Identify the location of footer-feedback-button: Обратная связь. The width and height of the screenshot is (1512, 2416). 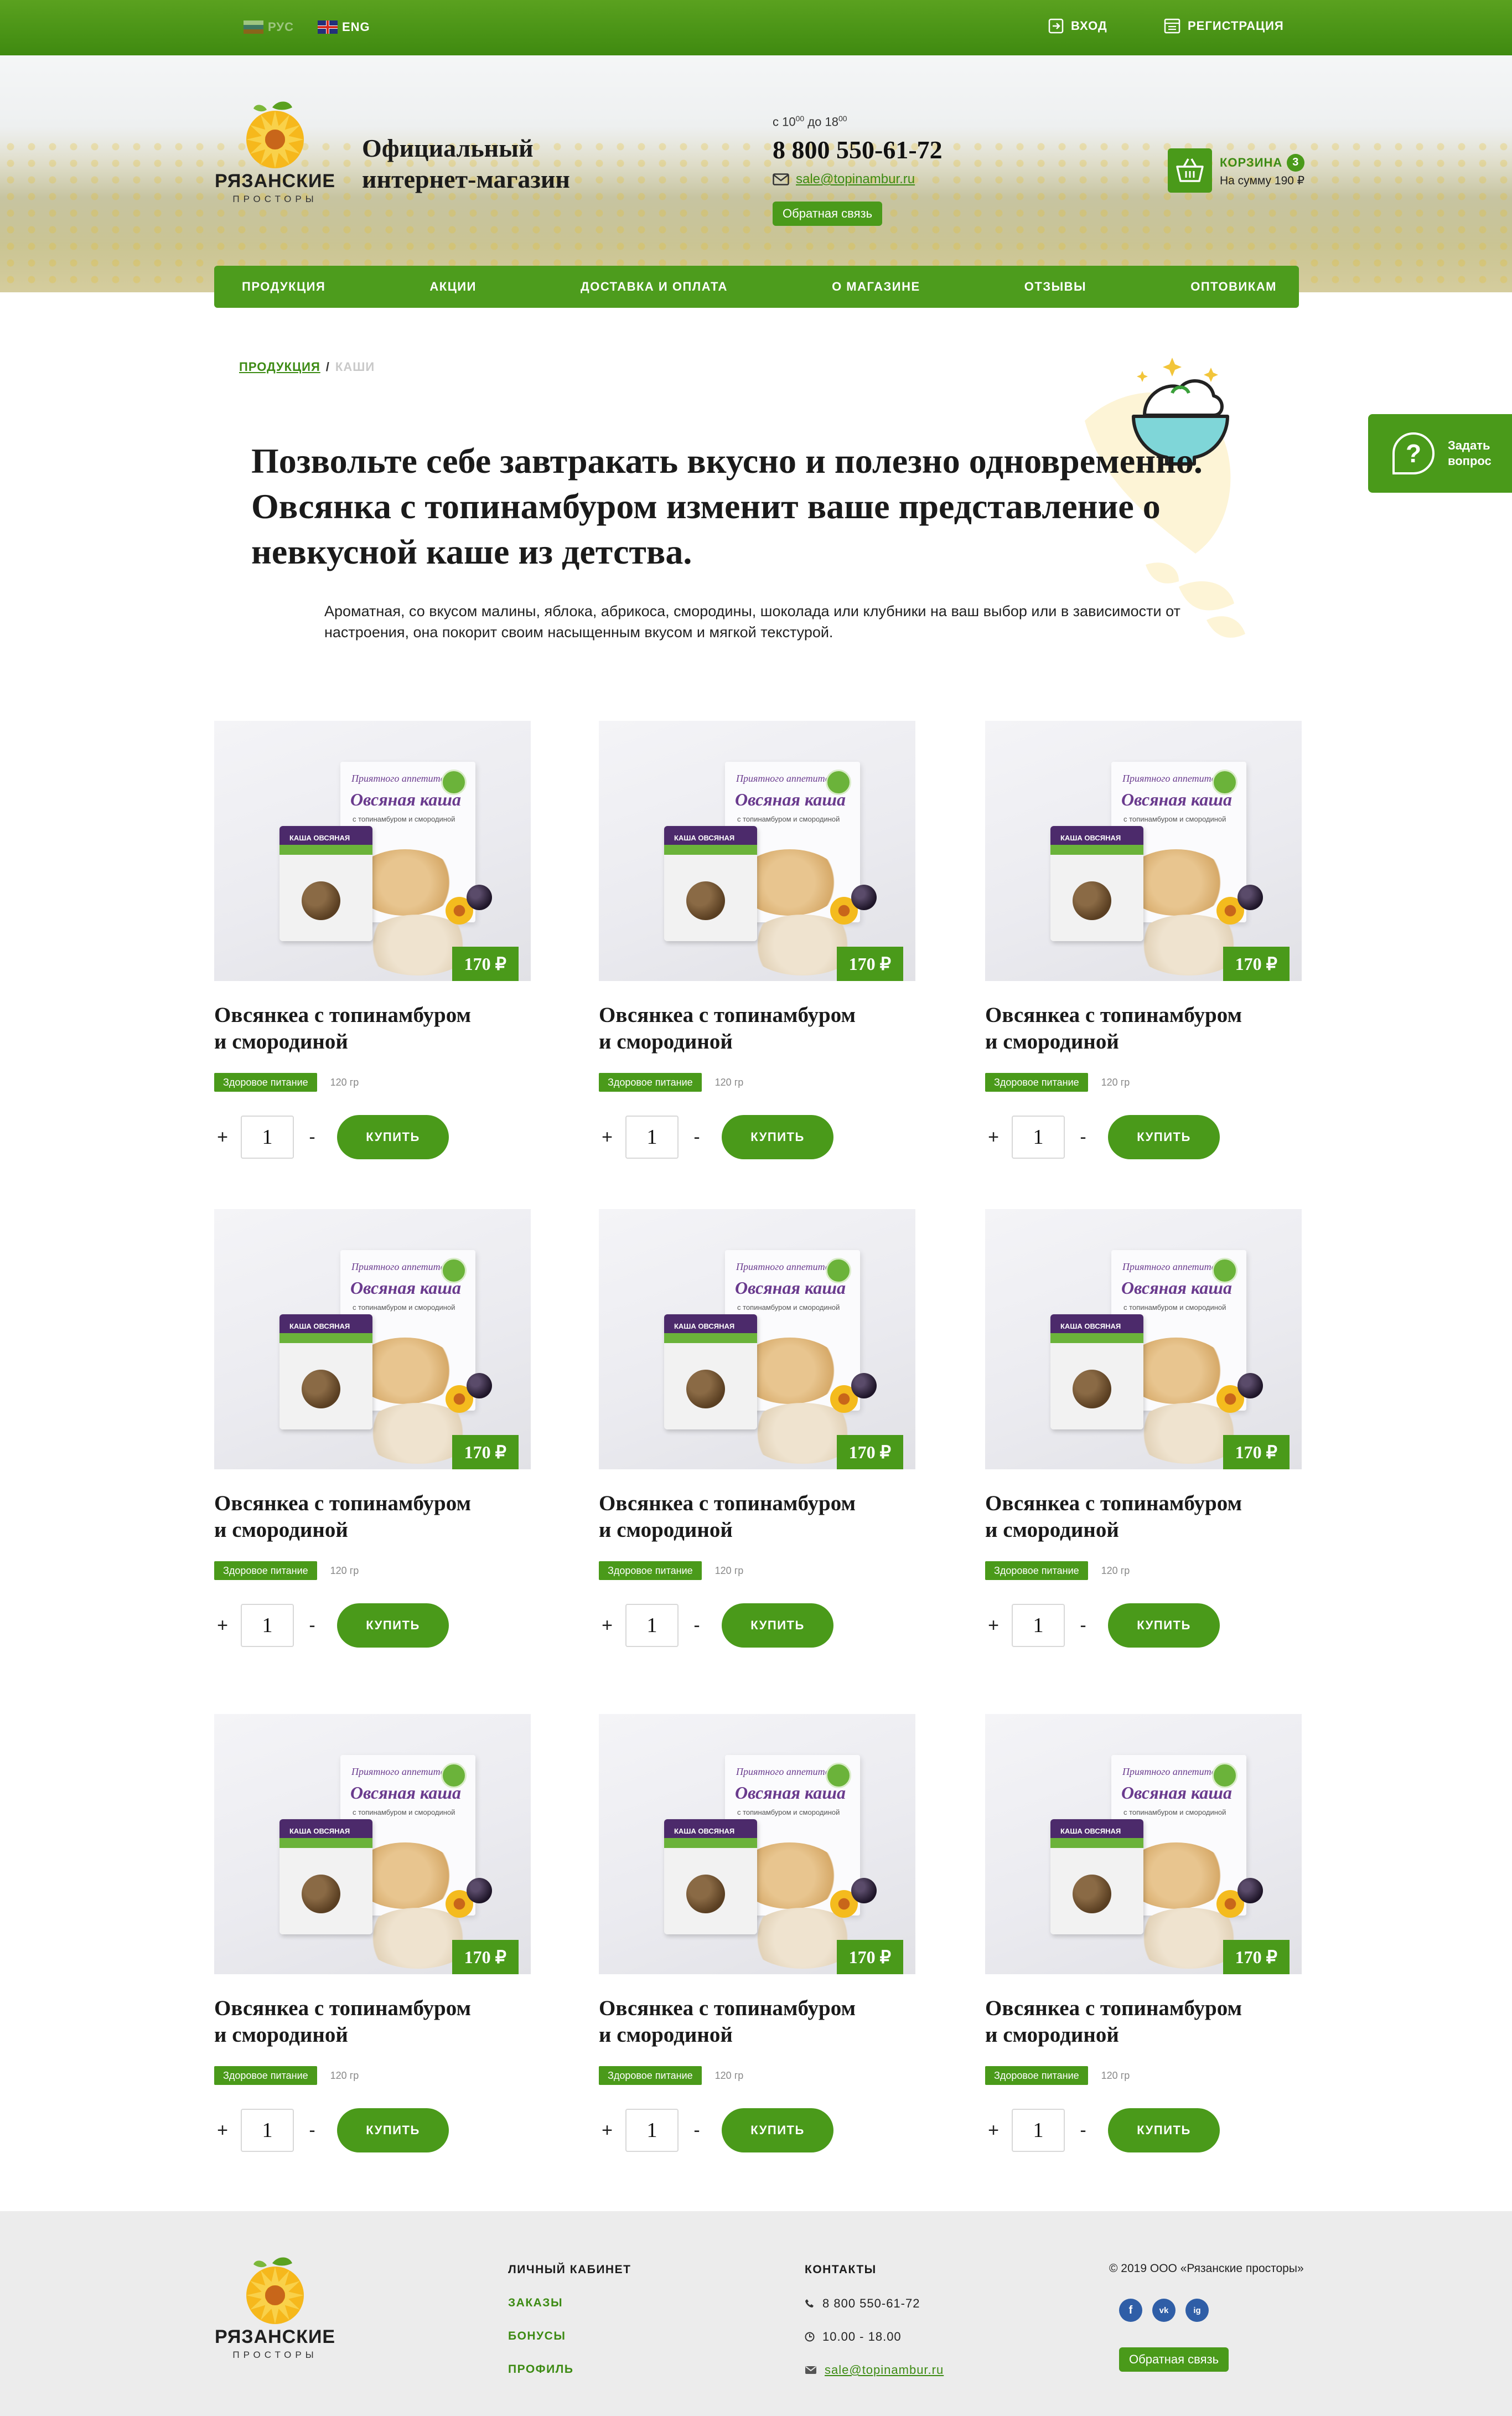
(1174, 2359).